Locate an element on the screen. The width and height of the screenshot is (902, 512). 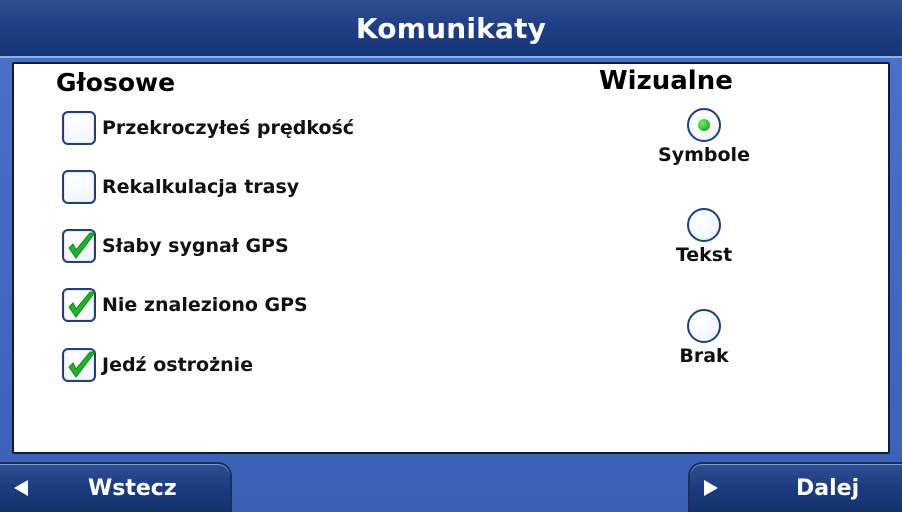
visual-option-none: Brak is located at coordinates (704, 338).